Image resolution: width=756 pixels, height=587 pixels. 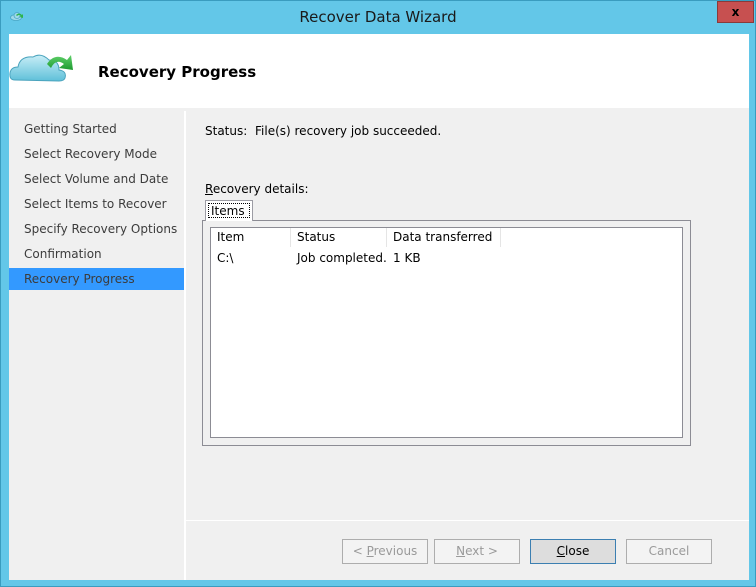 What do you see at coordinates (177, 72) in the screenshot?
I see `page-title: Recovery Progress` at bounding box center [177, 72].